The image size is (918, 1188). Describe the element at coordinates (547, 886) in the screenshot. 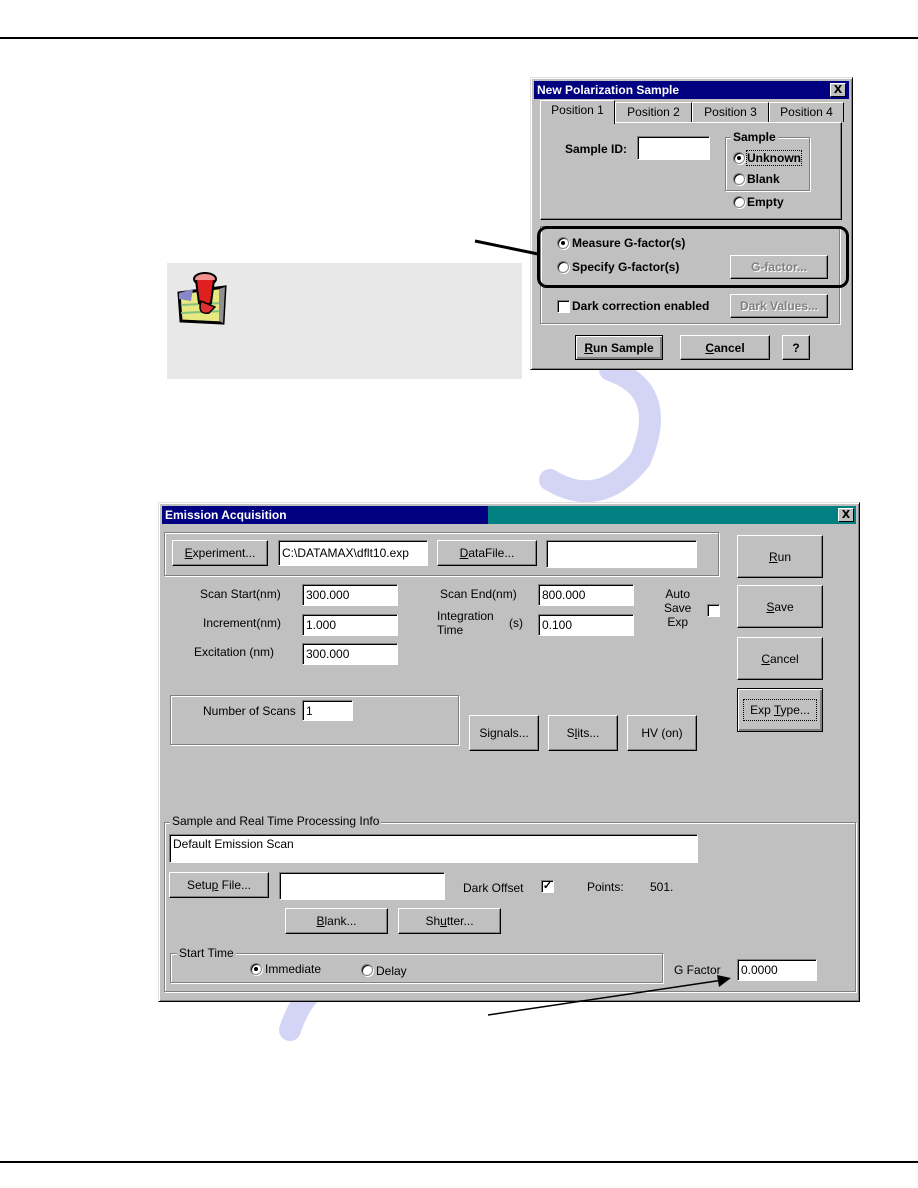

I see `dark-offset-checkbox: ✓` at that location.